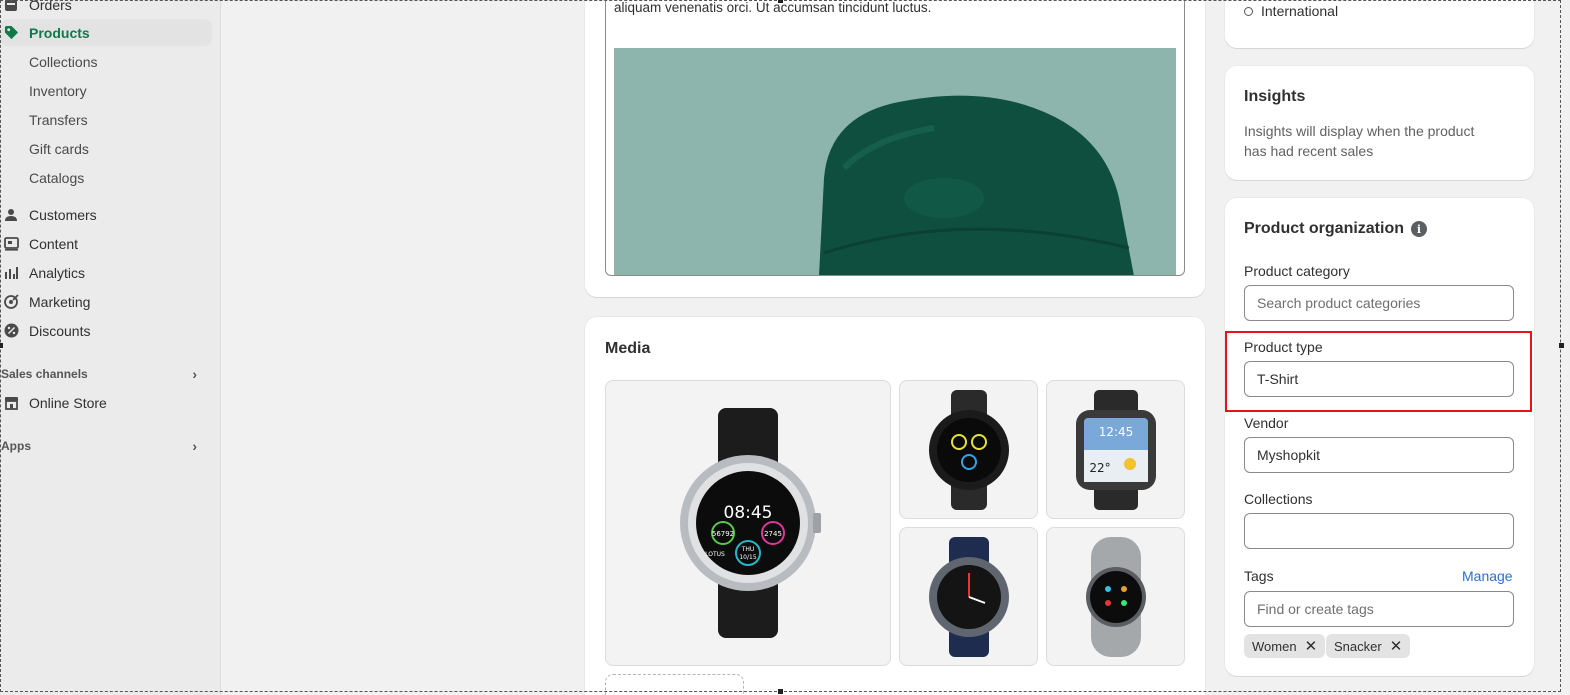  I want to click on collections-input, so click(1379, 531).